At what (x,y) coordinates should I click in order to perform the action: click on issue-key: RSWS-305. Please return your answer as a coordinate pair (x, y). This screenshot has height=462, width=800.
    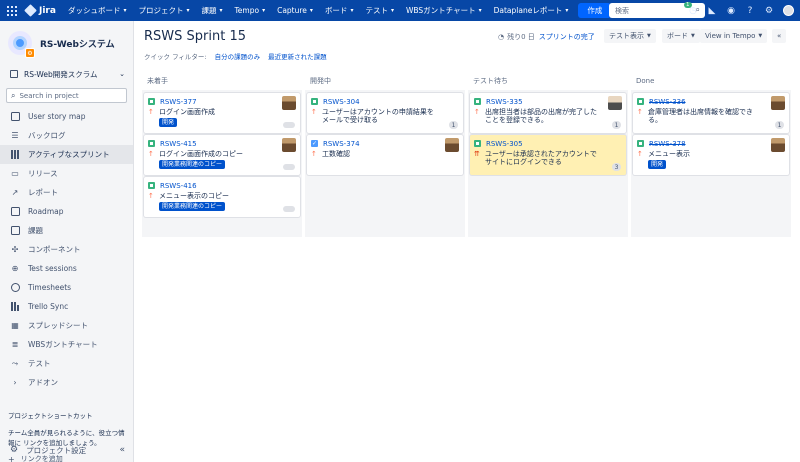
    Looking at the image, I should click on (504, 144).